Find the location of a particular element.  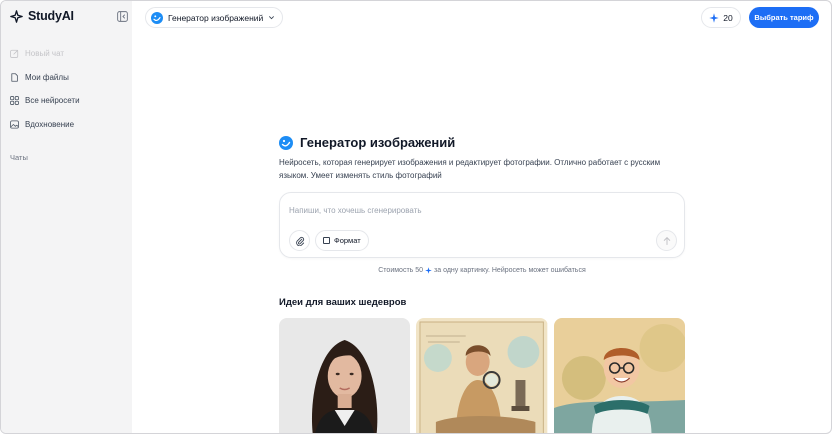

cost-note-prefix: Стоимость 50 is located at coordinates (401, 270).